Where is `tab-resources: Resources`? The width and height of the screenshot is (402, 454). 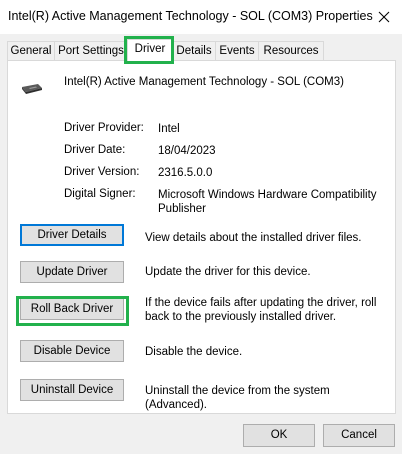 tab-resources: Resources is located at coordinates (291, 50).